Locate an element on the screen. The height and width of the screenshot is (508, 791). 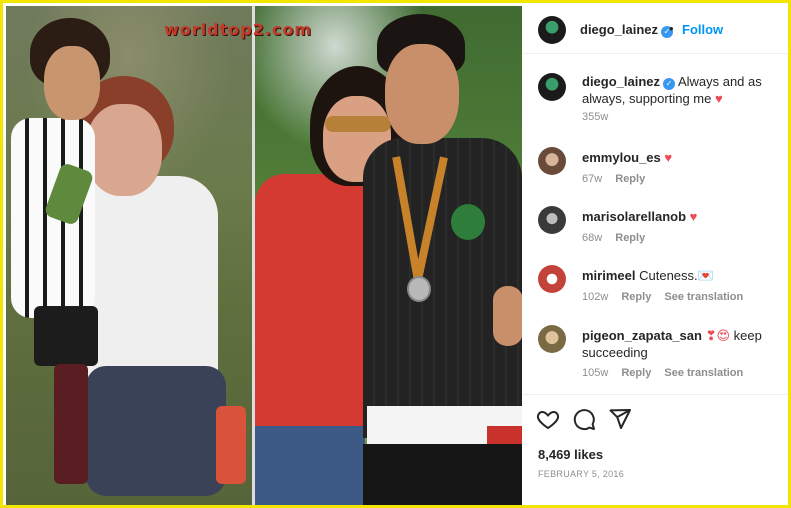
comment-time: 67w is located at coordinates (592, 179).